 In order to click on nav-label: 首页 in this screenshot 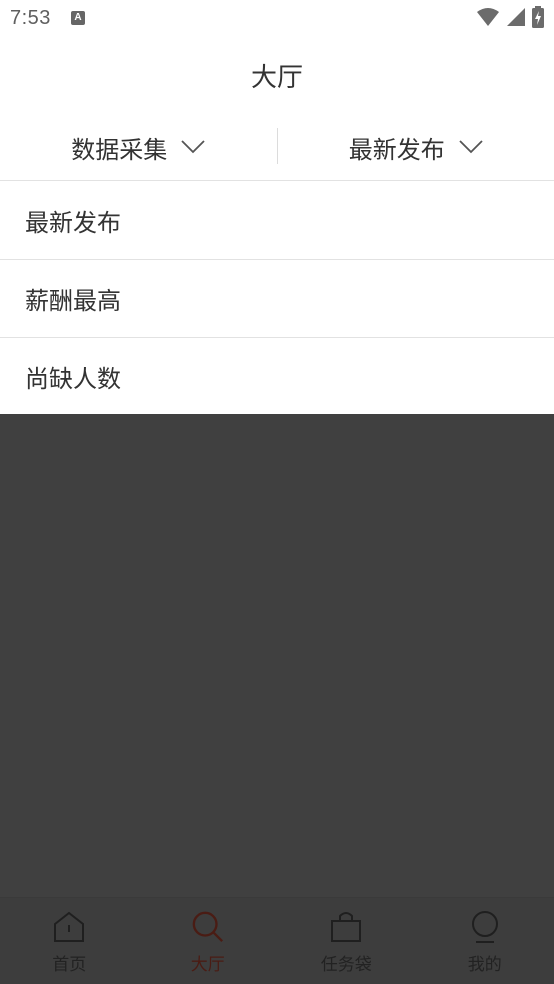, I will do `click(69, 965)`.